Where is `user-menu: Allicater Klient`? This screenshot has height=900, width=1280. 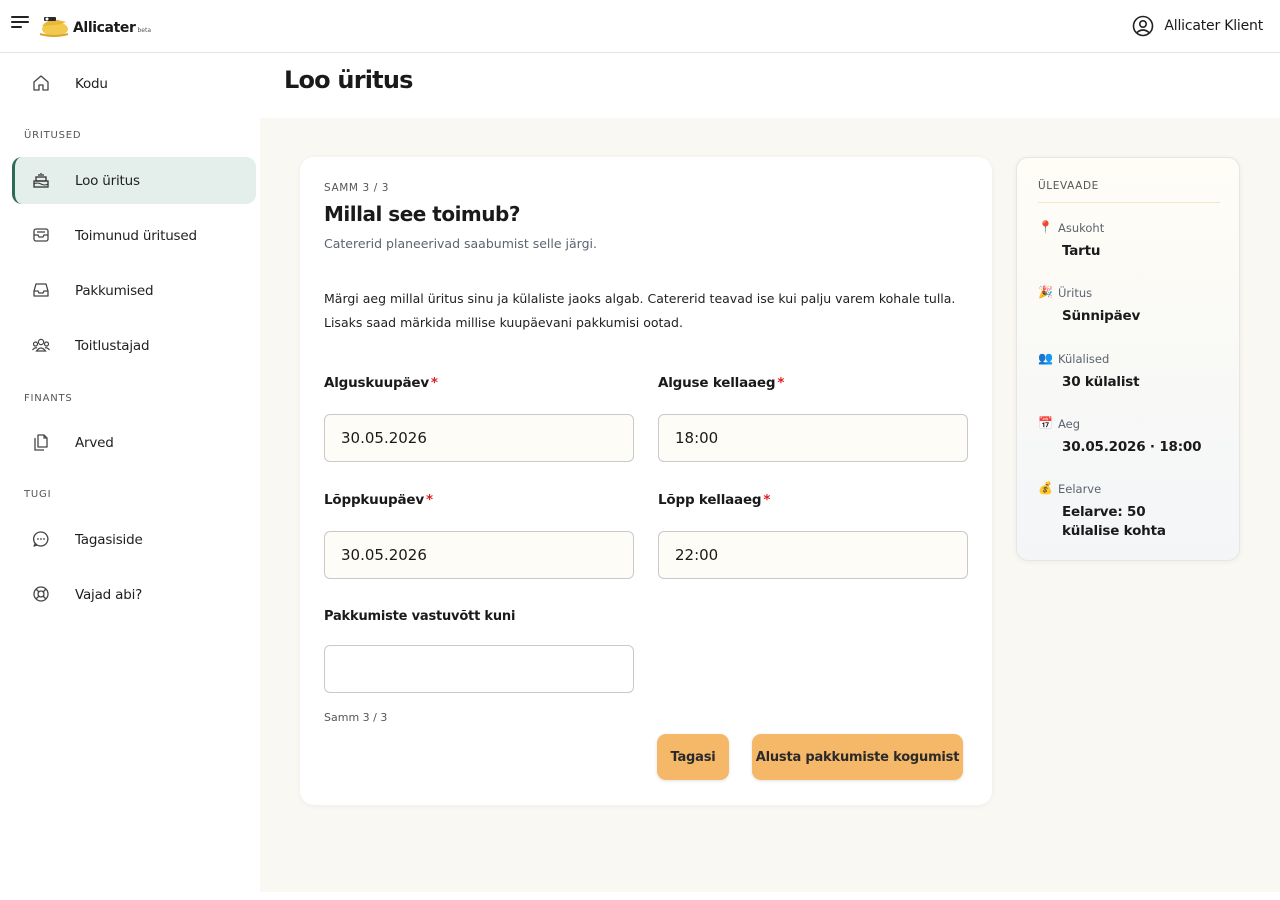
user-menu: Allicater Klient is located at coordinates (1197, 26).